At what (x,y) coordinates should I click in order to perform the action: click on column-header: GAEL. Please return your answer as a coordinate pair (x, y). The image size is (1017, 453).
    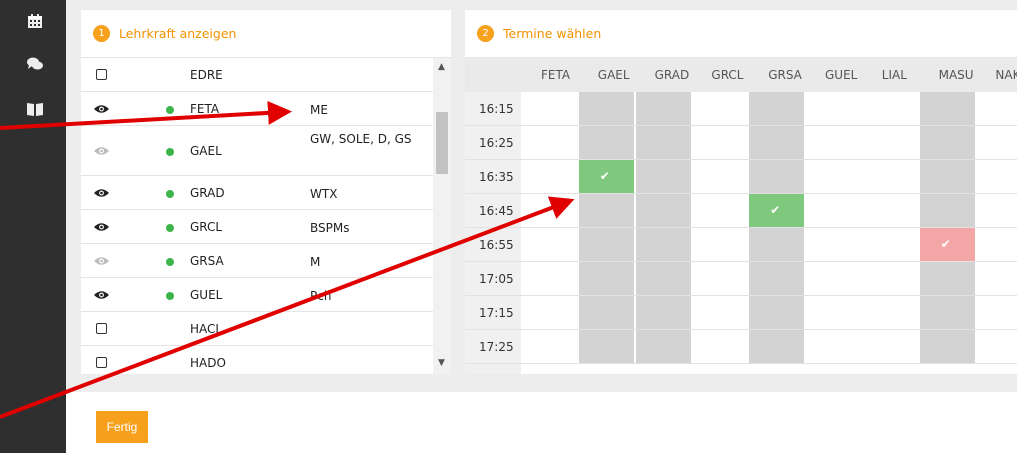
    Looking at the image, I should click on (613, 75).